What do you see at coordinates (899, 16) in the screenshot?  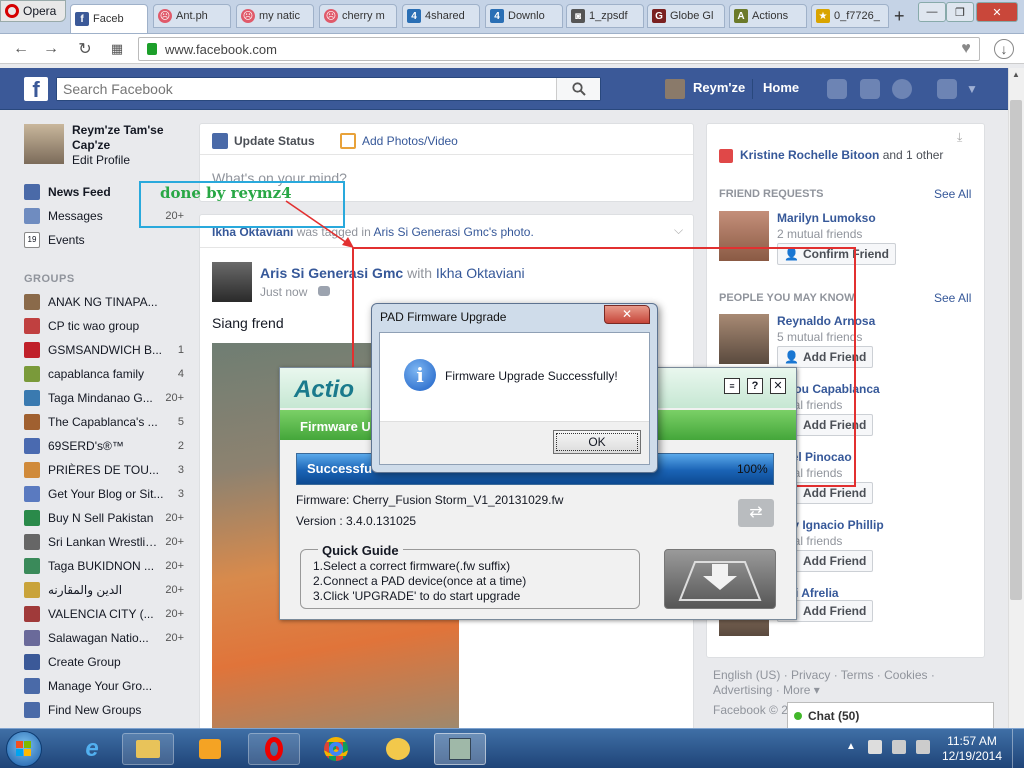 I see `new-tab-button: +` at bounding box center [899, 16].